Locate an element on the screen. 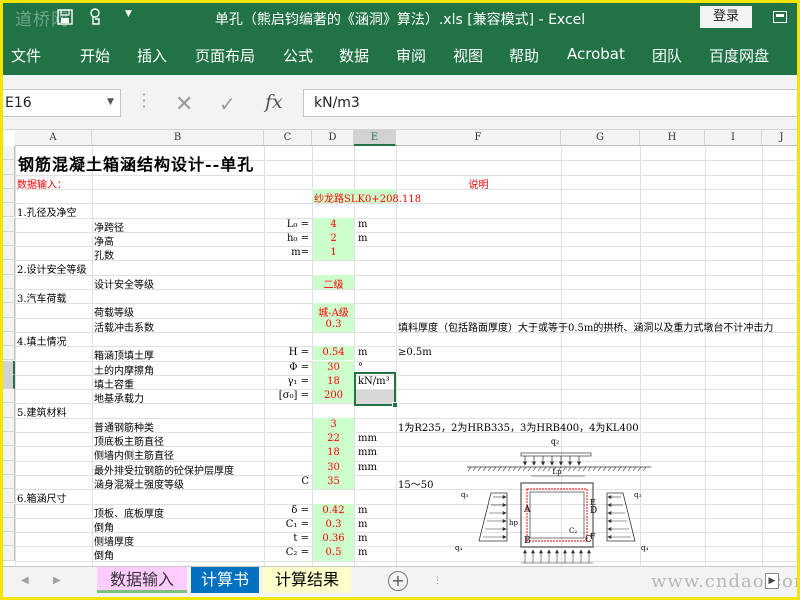 The width and height of the screenshot is (800, 600). scroll-tabs-right-icon: ▶ is located at coordinates (57, 580).